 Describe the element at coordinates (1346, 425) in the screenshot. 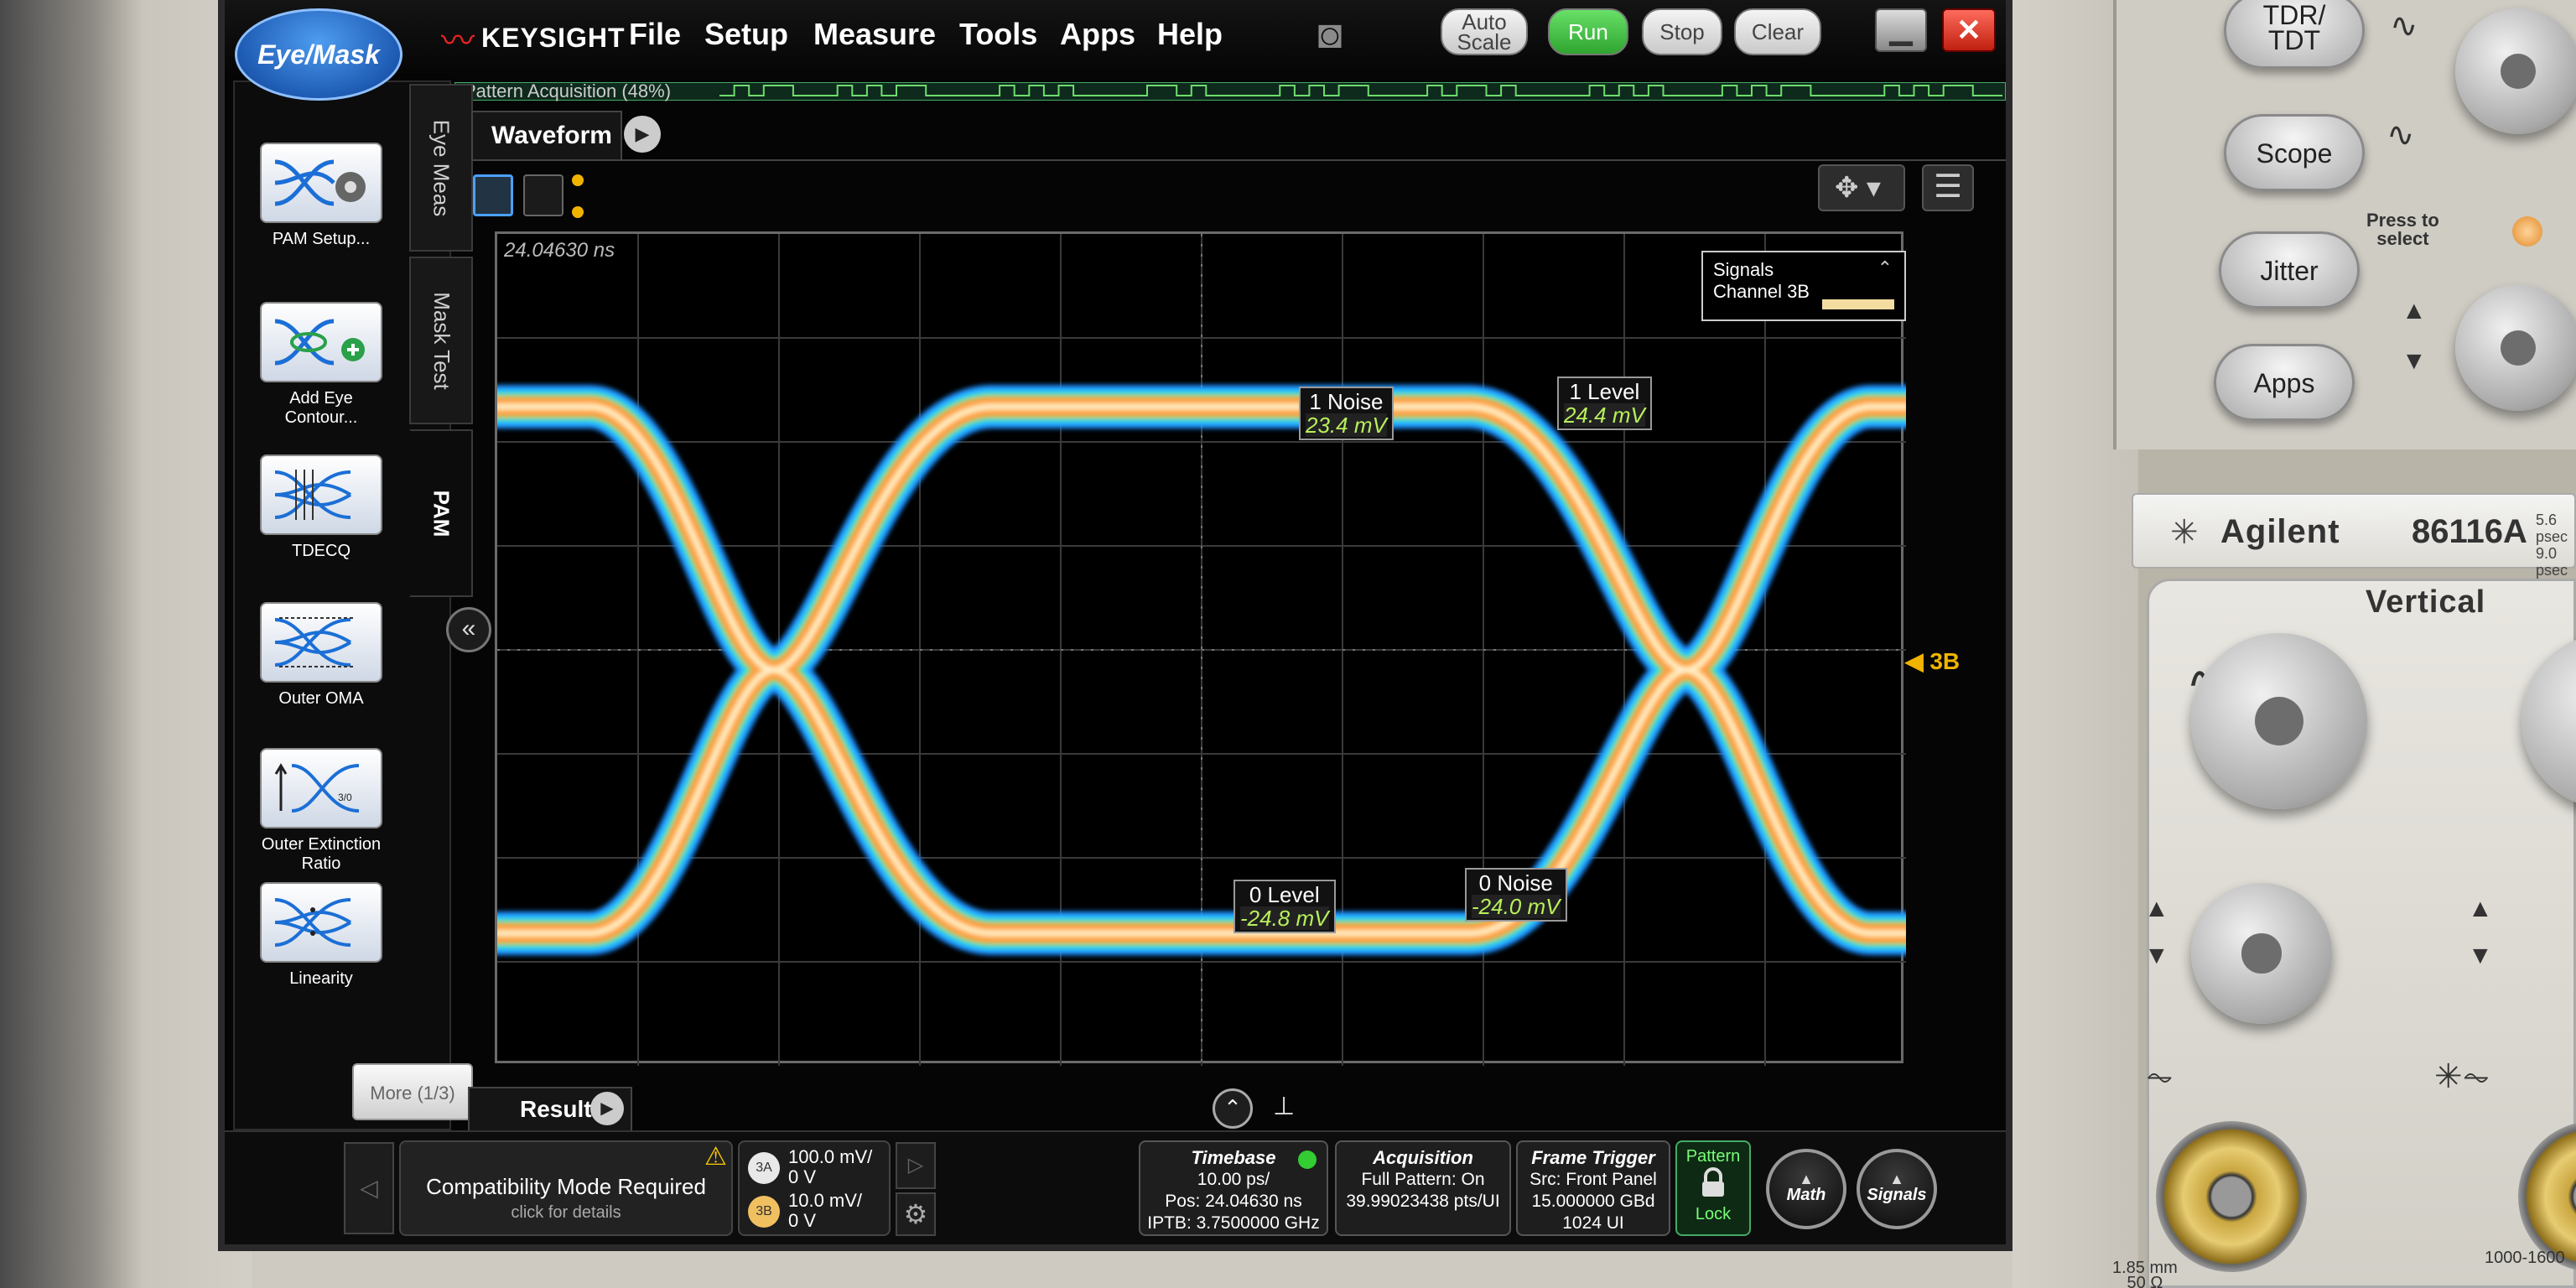

I see `one-noise-value: 23.4 mV` at that location.